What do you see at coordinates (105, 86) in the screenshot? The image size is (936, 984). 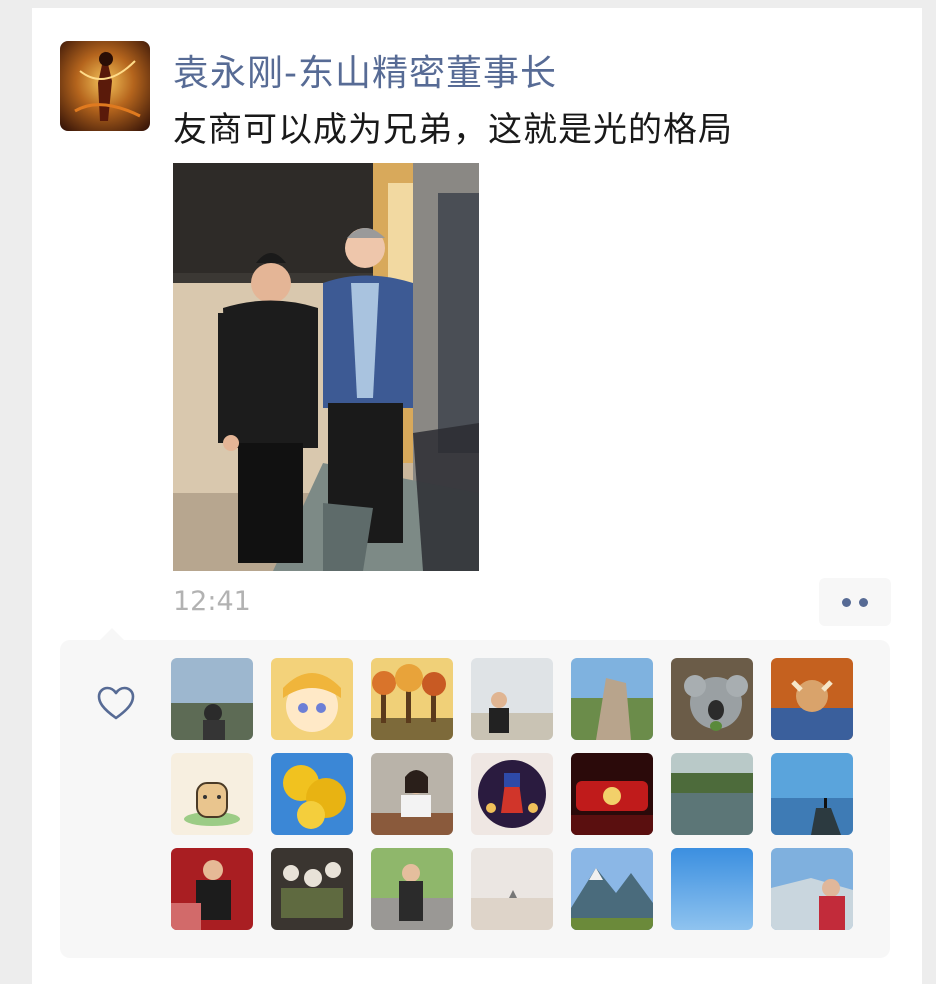 I see `author-avatar` at bounding box center [105, 86].